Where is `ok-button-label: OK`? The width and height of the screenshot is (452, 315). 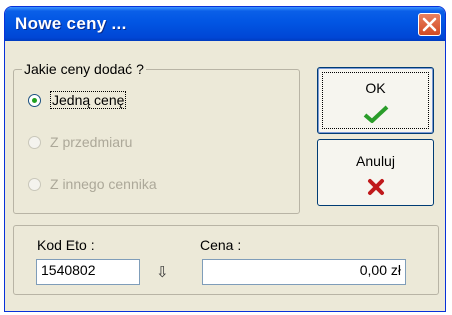
ok-button-label: OK is located at coordinates (375, 88).